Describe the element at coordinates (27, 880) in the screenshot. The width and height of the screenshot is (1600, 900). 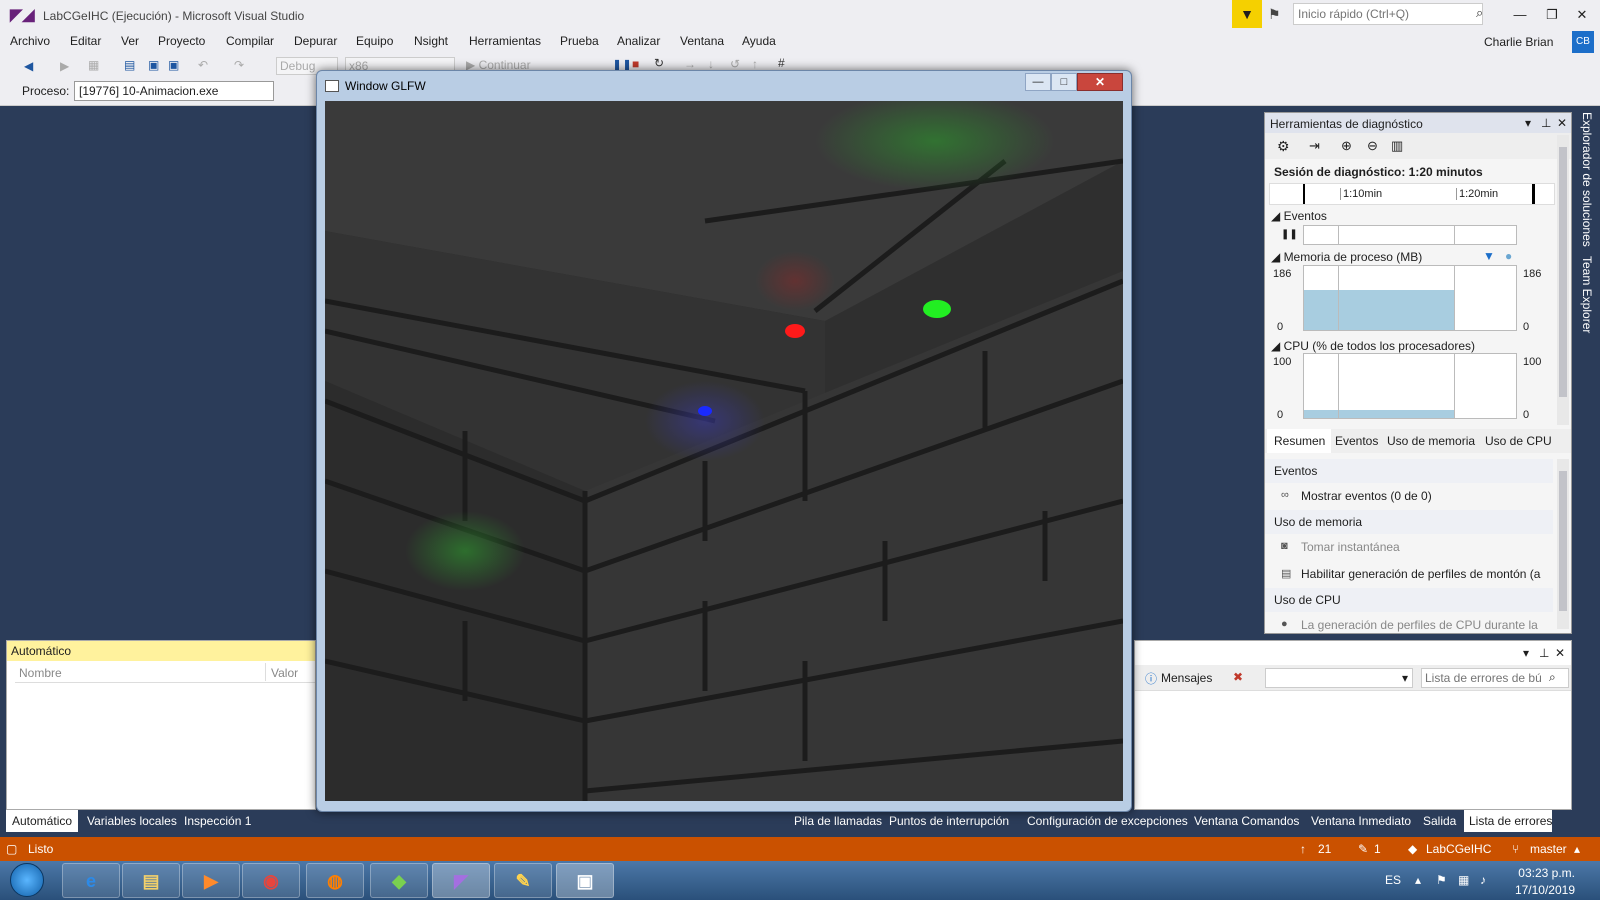
I see `start-button` at that location.